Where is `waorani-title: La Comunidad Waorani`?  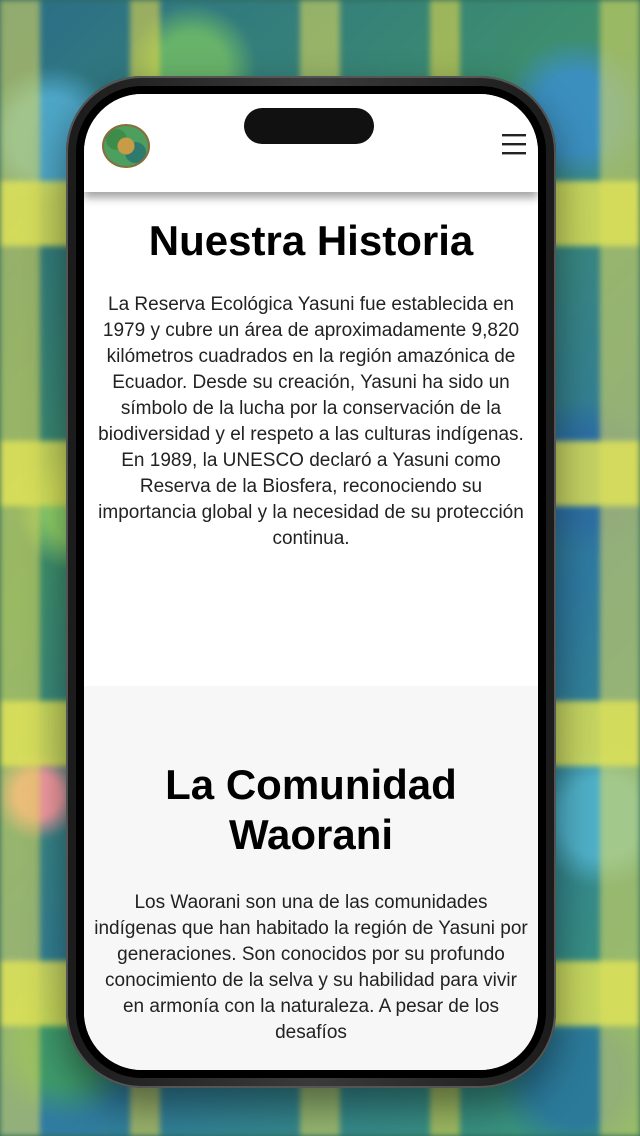 waorani-title: La Comunidad Waorani is located at coordinates (311, 809).